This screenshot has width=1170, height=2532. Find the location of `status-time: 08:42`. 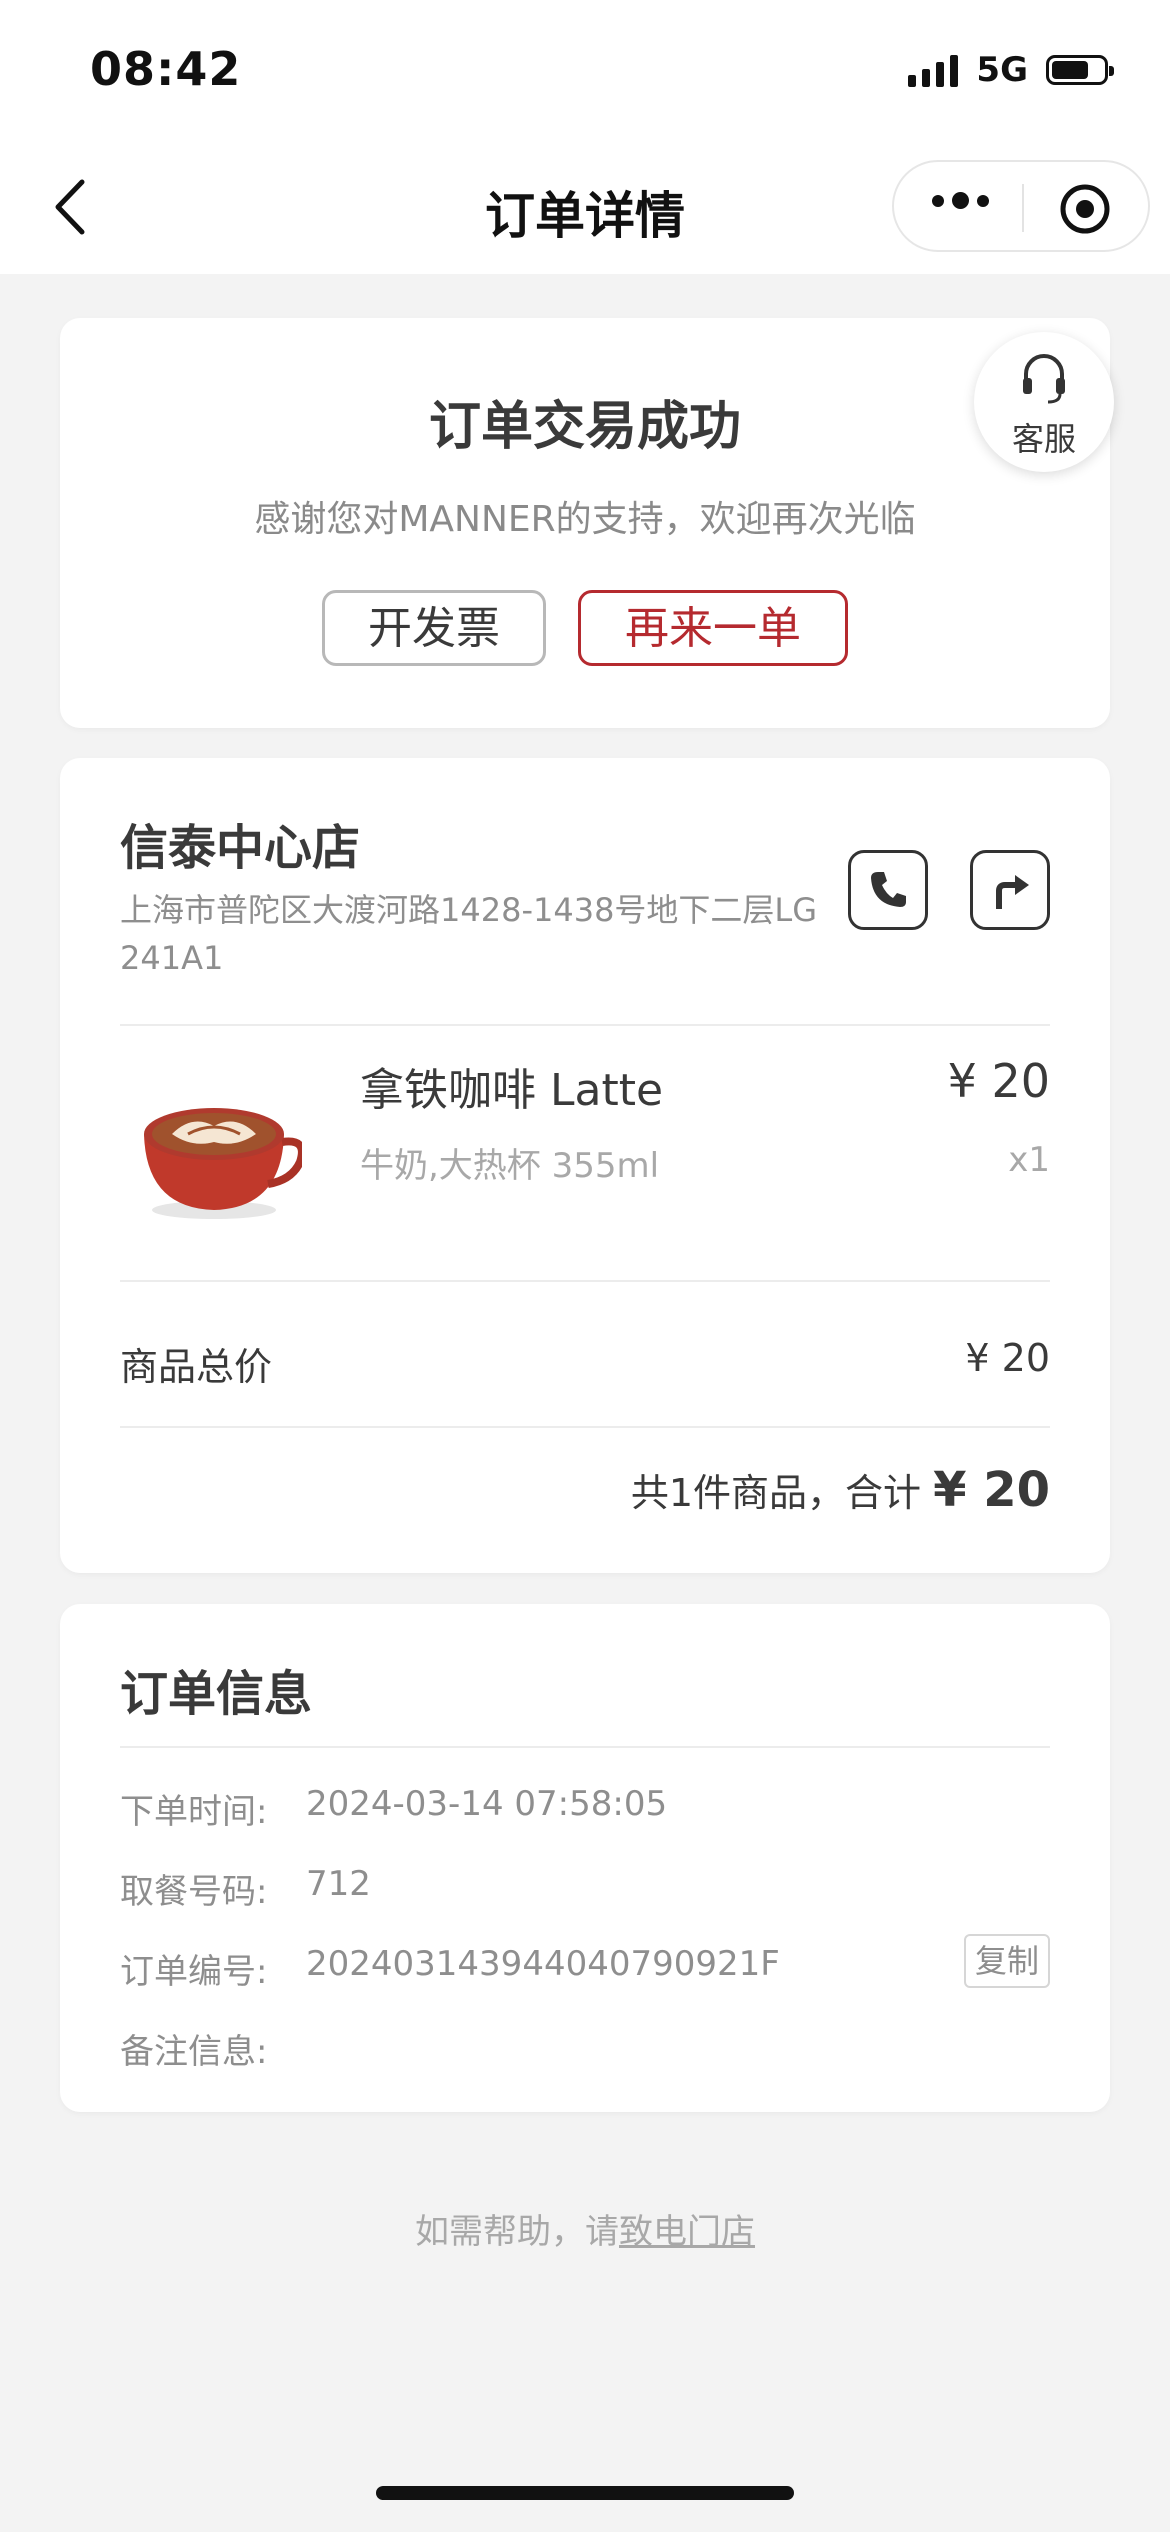

status-time: 08:42 is located at coordinates (166, 69).